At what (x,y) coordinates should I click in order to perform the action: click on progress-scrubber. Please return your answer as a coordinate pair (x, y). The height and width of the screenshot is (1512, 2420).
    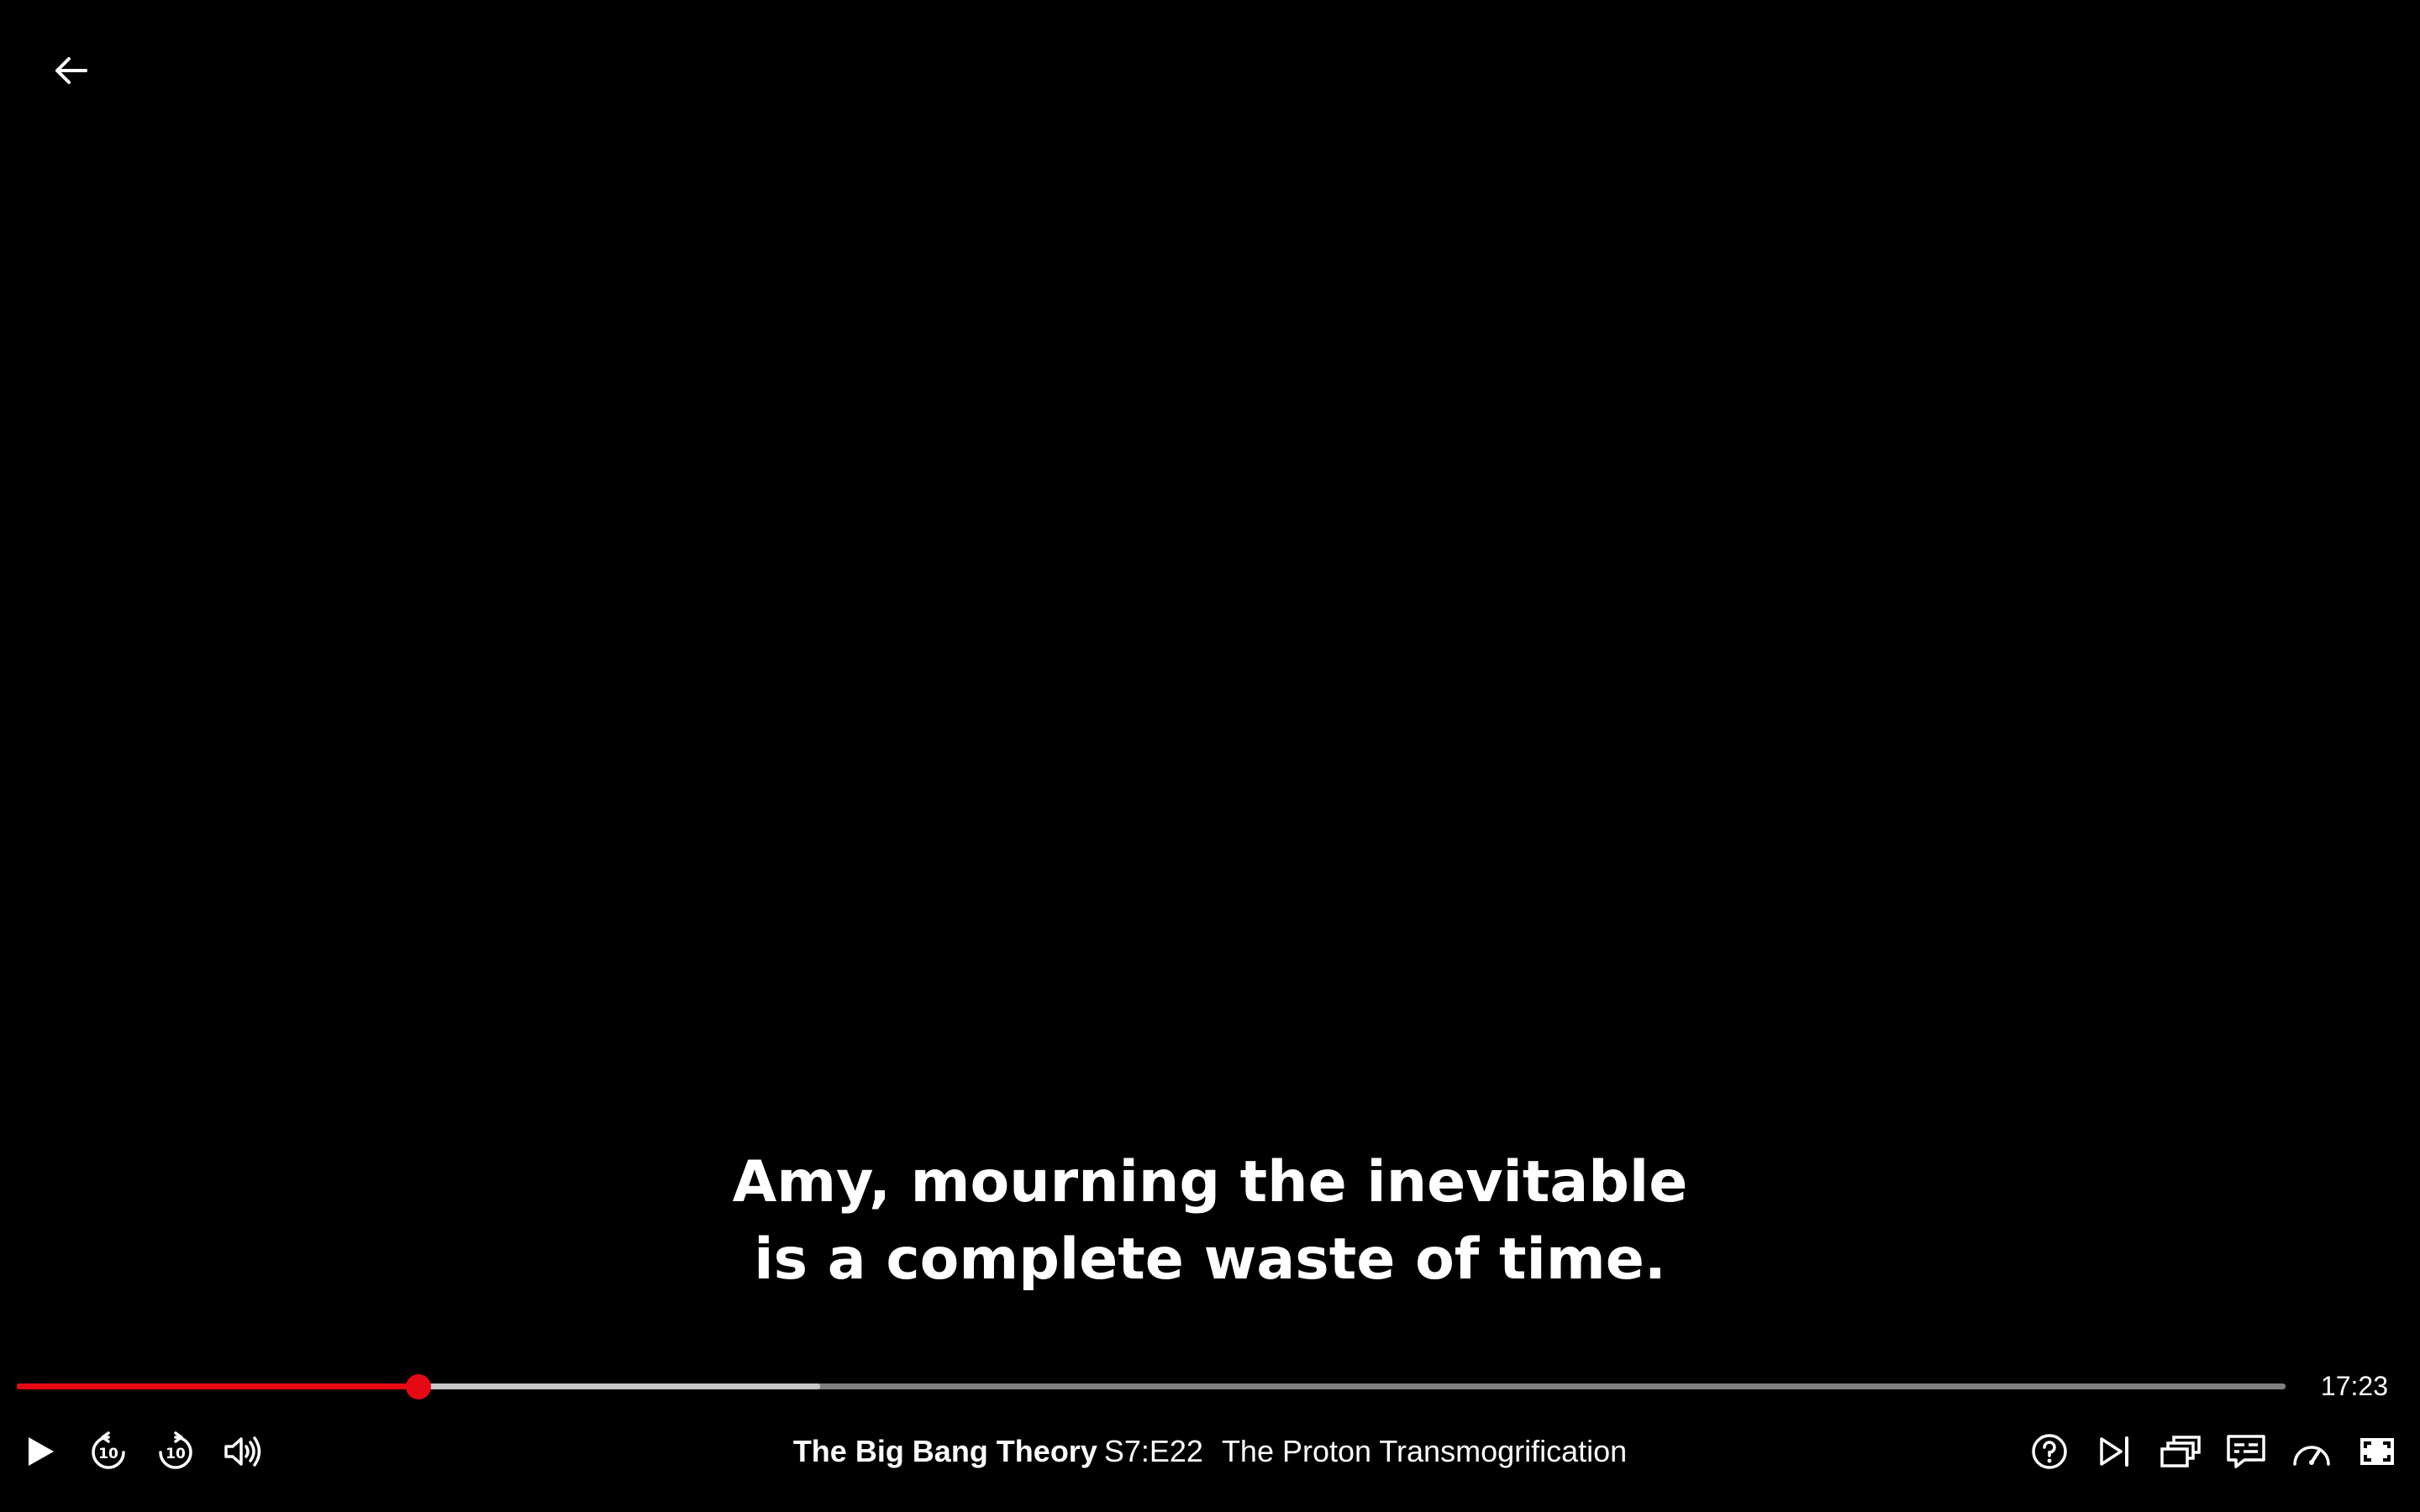
    Looking at the image, I should click on (1151, 1386).